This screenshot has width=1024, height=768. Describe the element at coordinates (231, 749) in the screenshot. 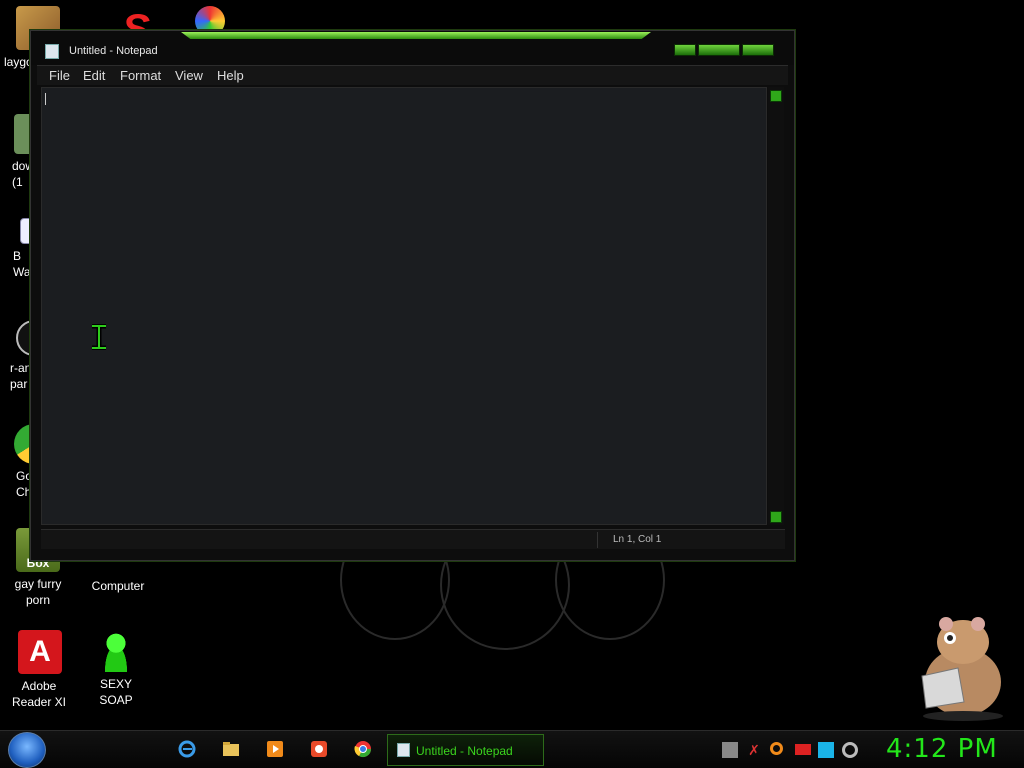

I see `file-explorer-icon` at that location.